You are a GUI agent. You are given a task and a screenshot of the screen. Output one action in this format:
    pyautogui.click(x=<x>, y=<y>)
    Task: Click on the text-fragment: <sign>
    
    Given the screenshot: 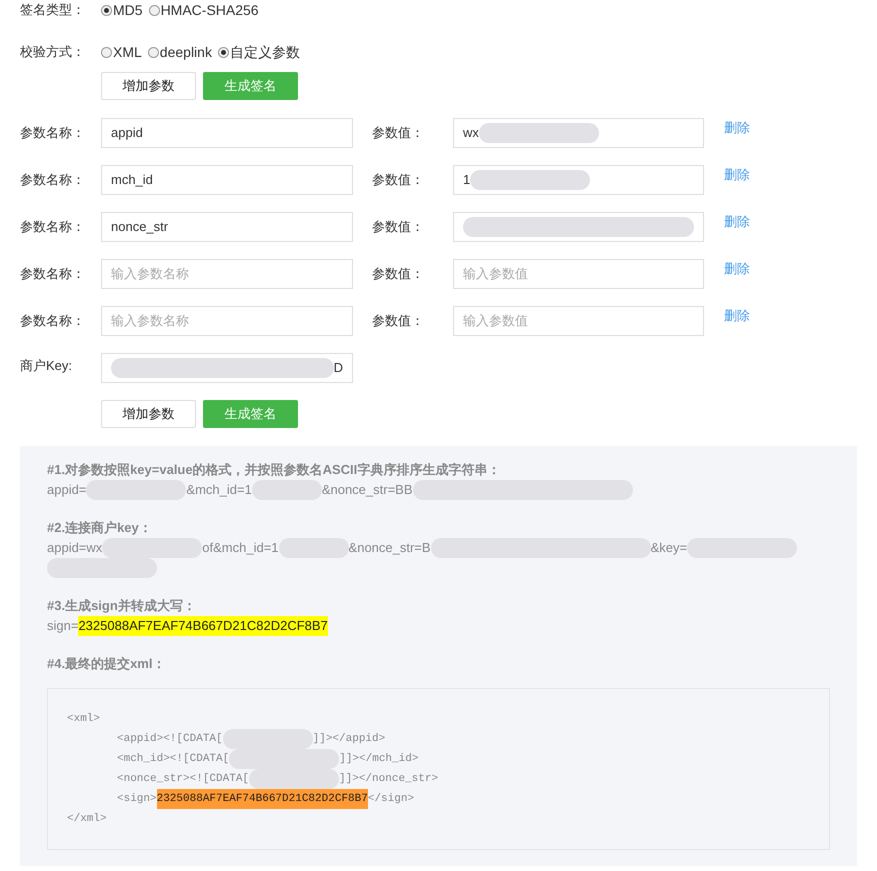 What is the action you would take?
    pyautogui.click(x=137, y=799)
    